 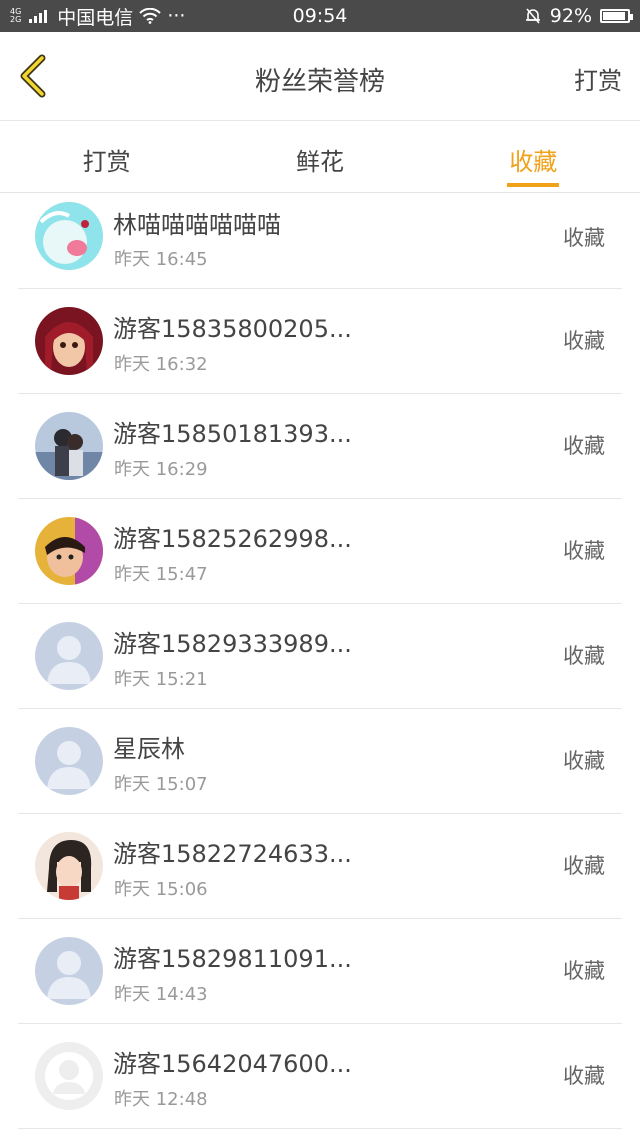 I want to click on battery-percent: 92%, so click(x=570, y=16).